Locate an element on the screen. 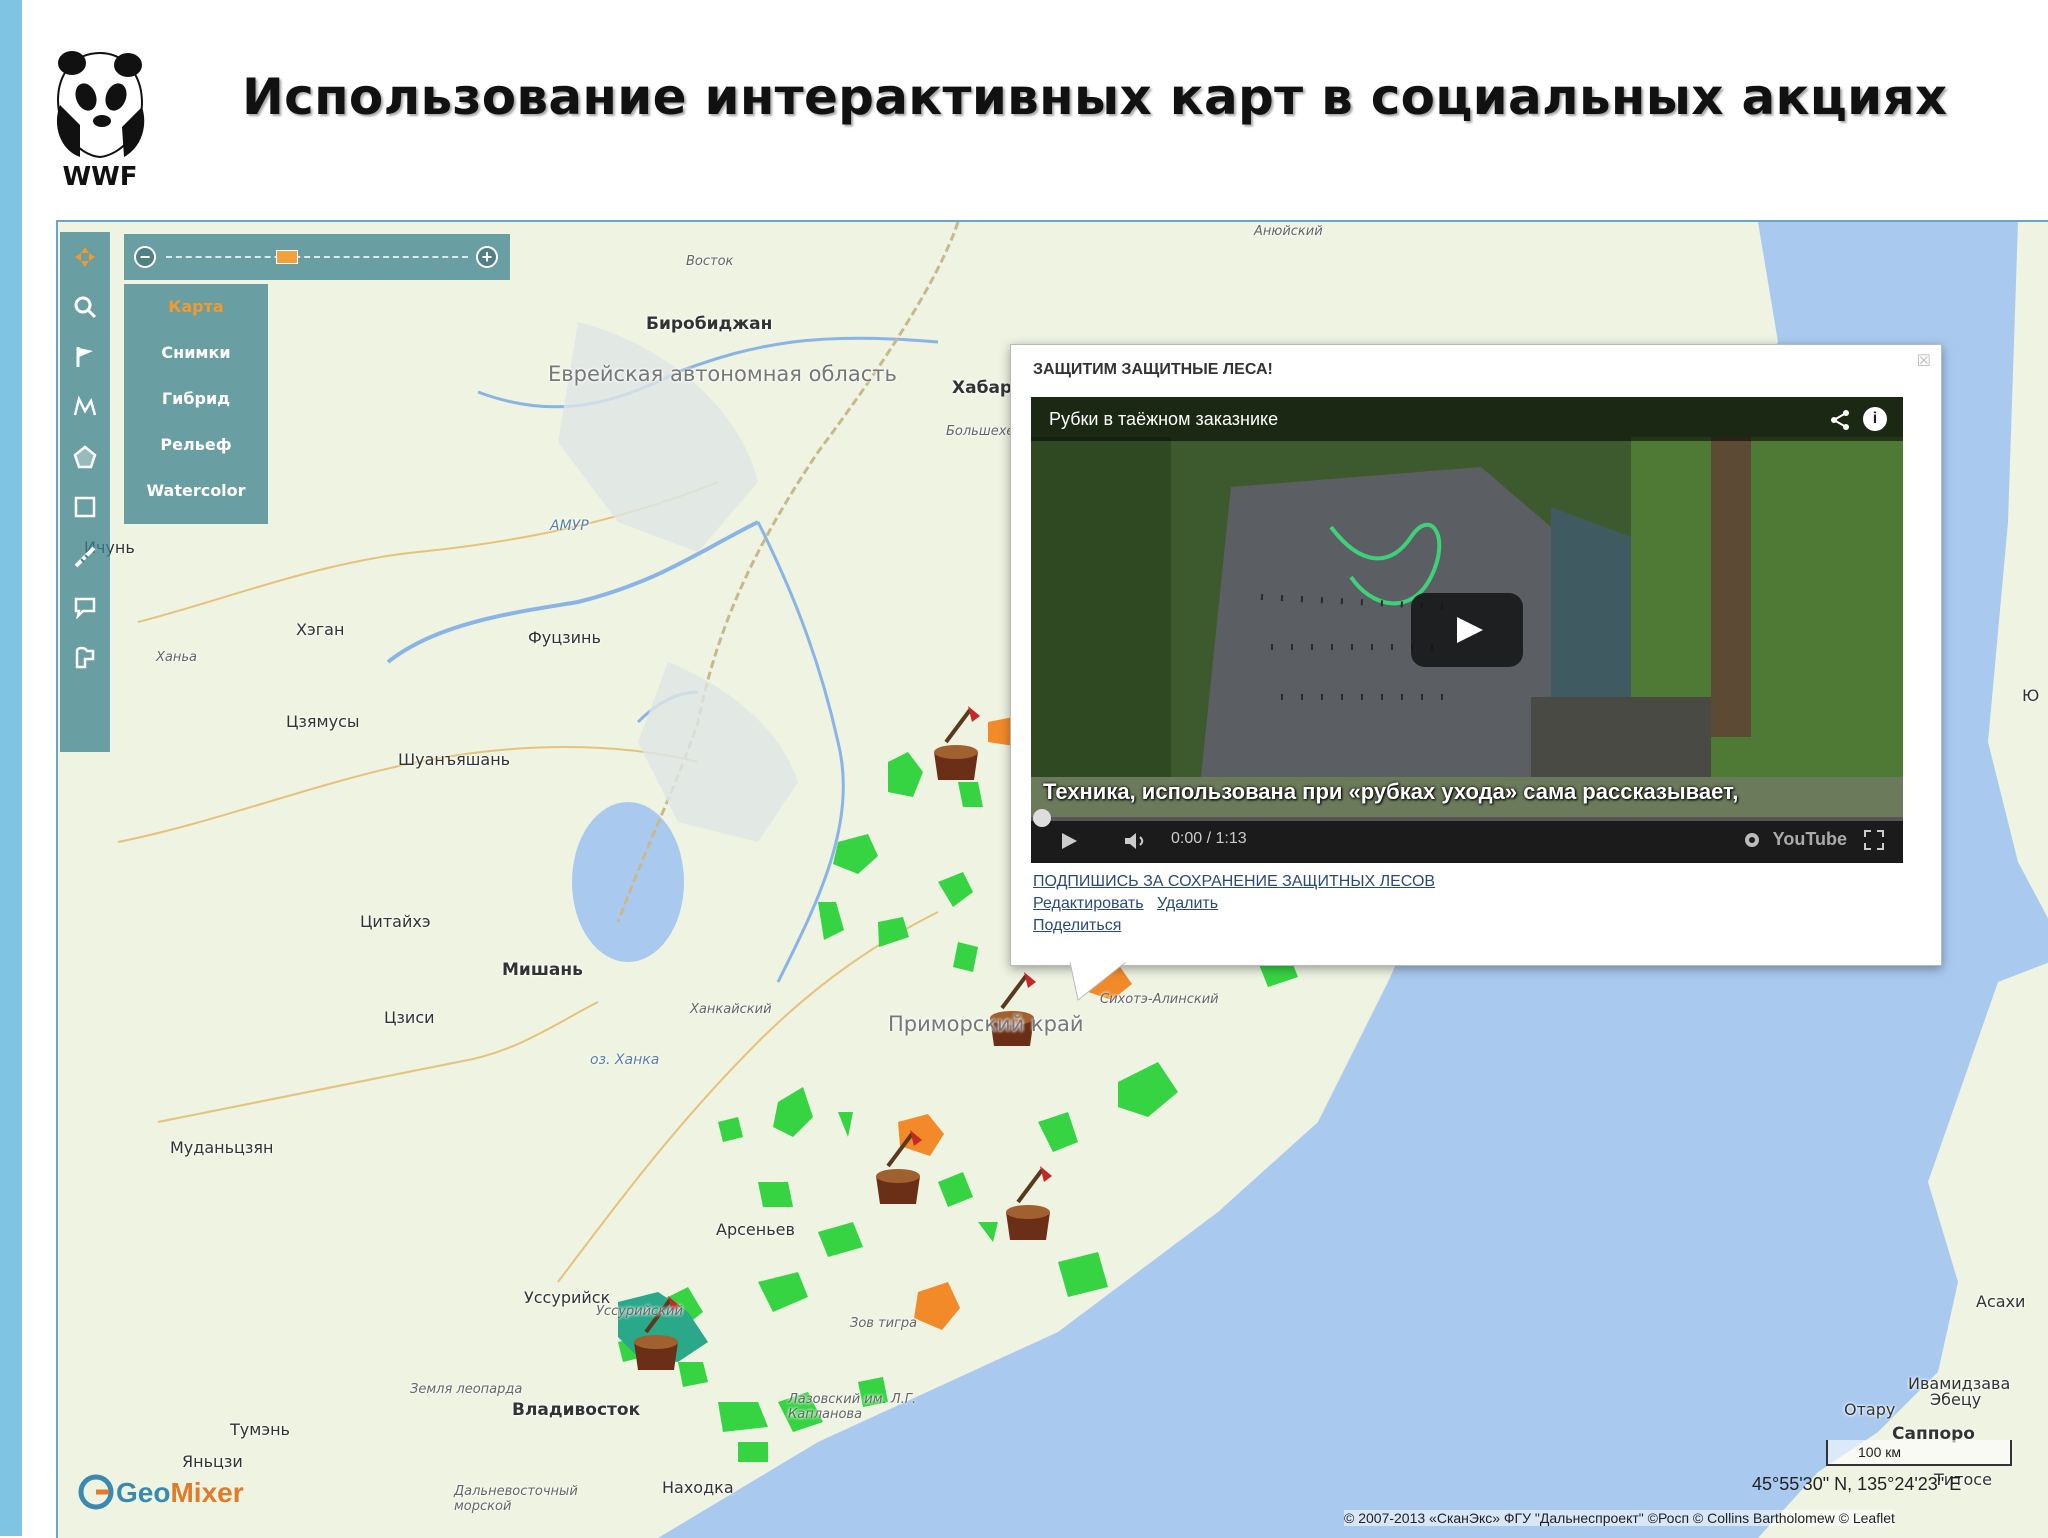  area-tool is located at coordinates (85, 657).